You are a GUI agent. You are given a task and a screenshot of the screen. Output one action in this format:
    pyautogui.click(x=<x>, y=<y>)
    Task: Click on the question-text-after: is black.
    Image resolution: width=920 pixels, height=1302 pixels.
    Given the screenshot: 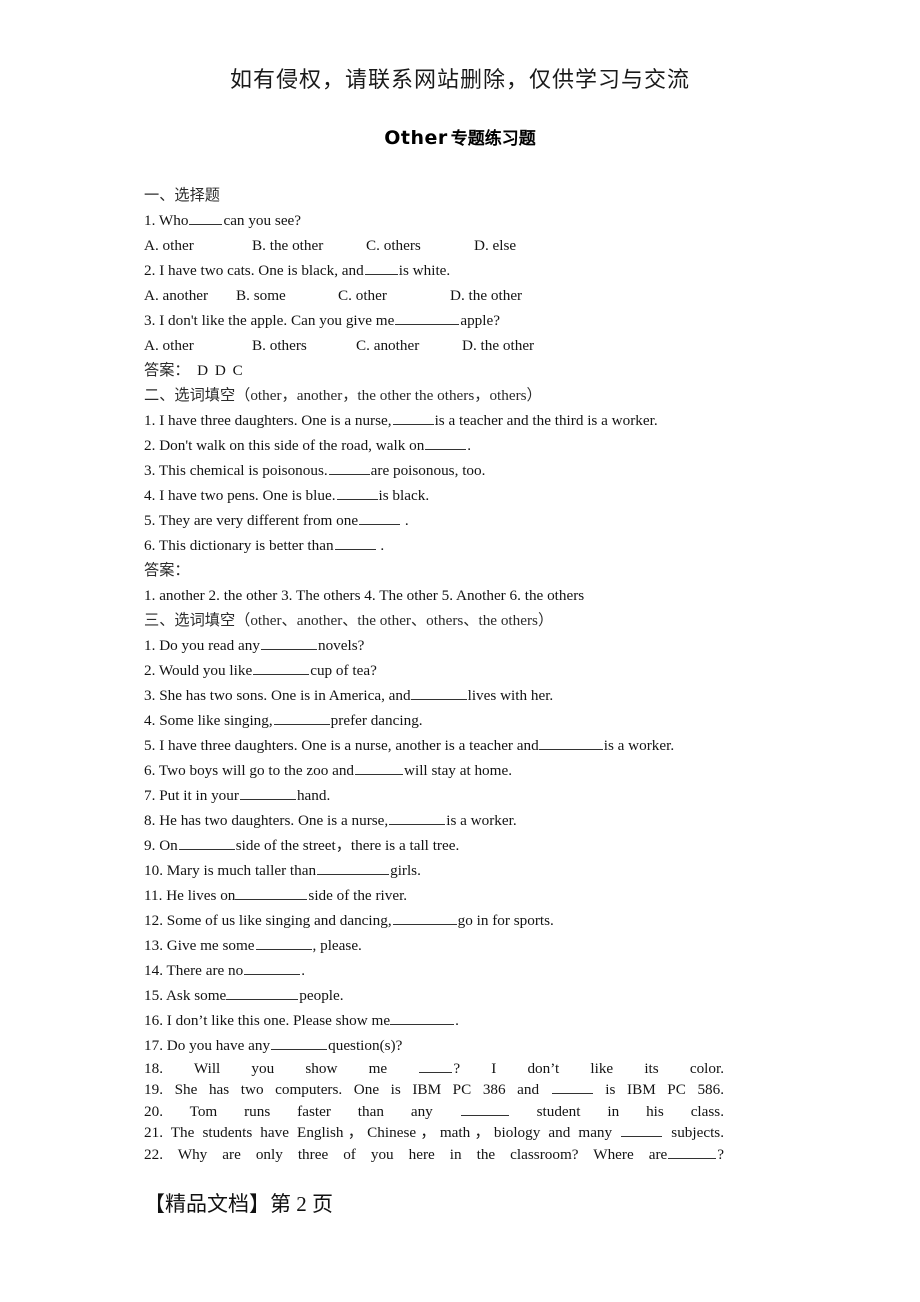 What is the action you would take?
    pyautogui.click(x=404, y=495)
    